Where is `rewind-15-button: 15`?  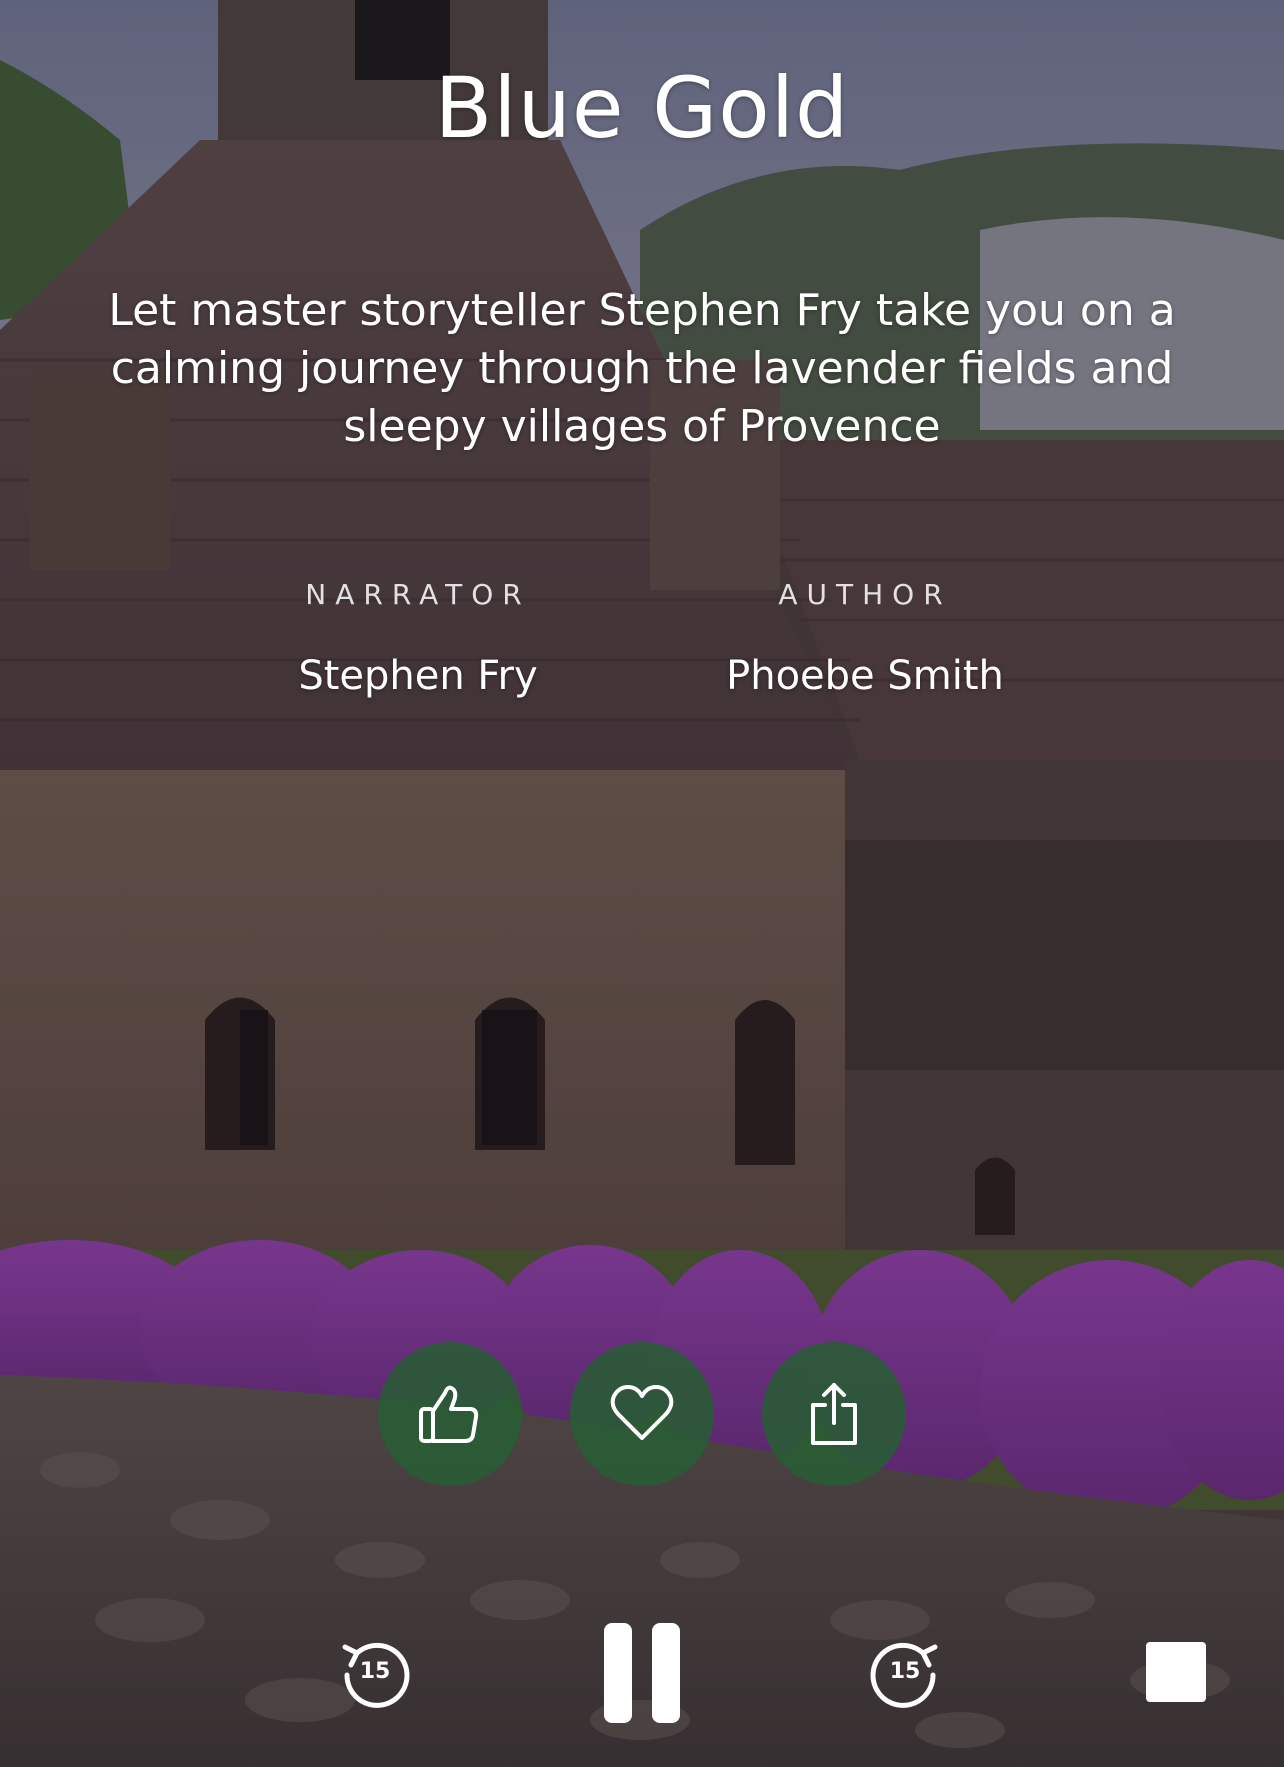
rewind-15-button: 15 is located at coordinates (375, 1675).